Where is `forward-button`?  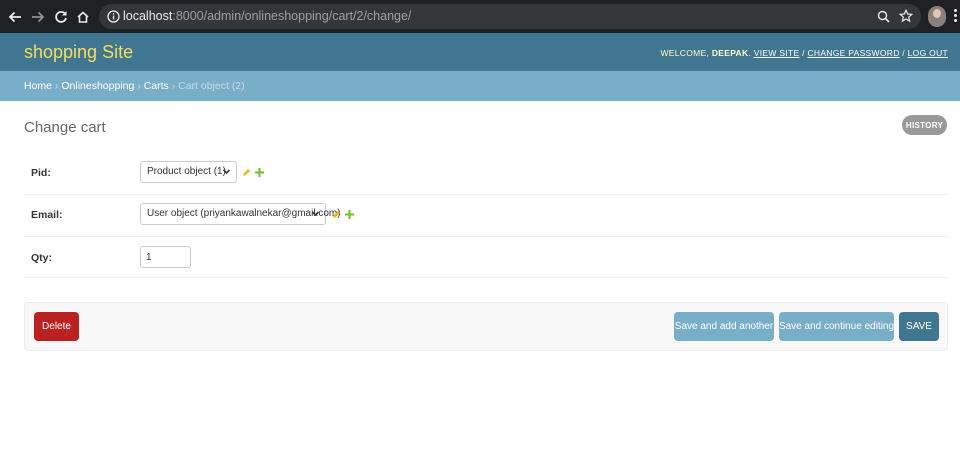
forward-button is located at coordinates (38, 17).